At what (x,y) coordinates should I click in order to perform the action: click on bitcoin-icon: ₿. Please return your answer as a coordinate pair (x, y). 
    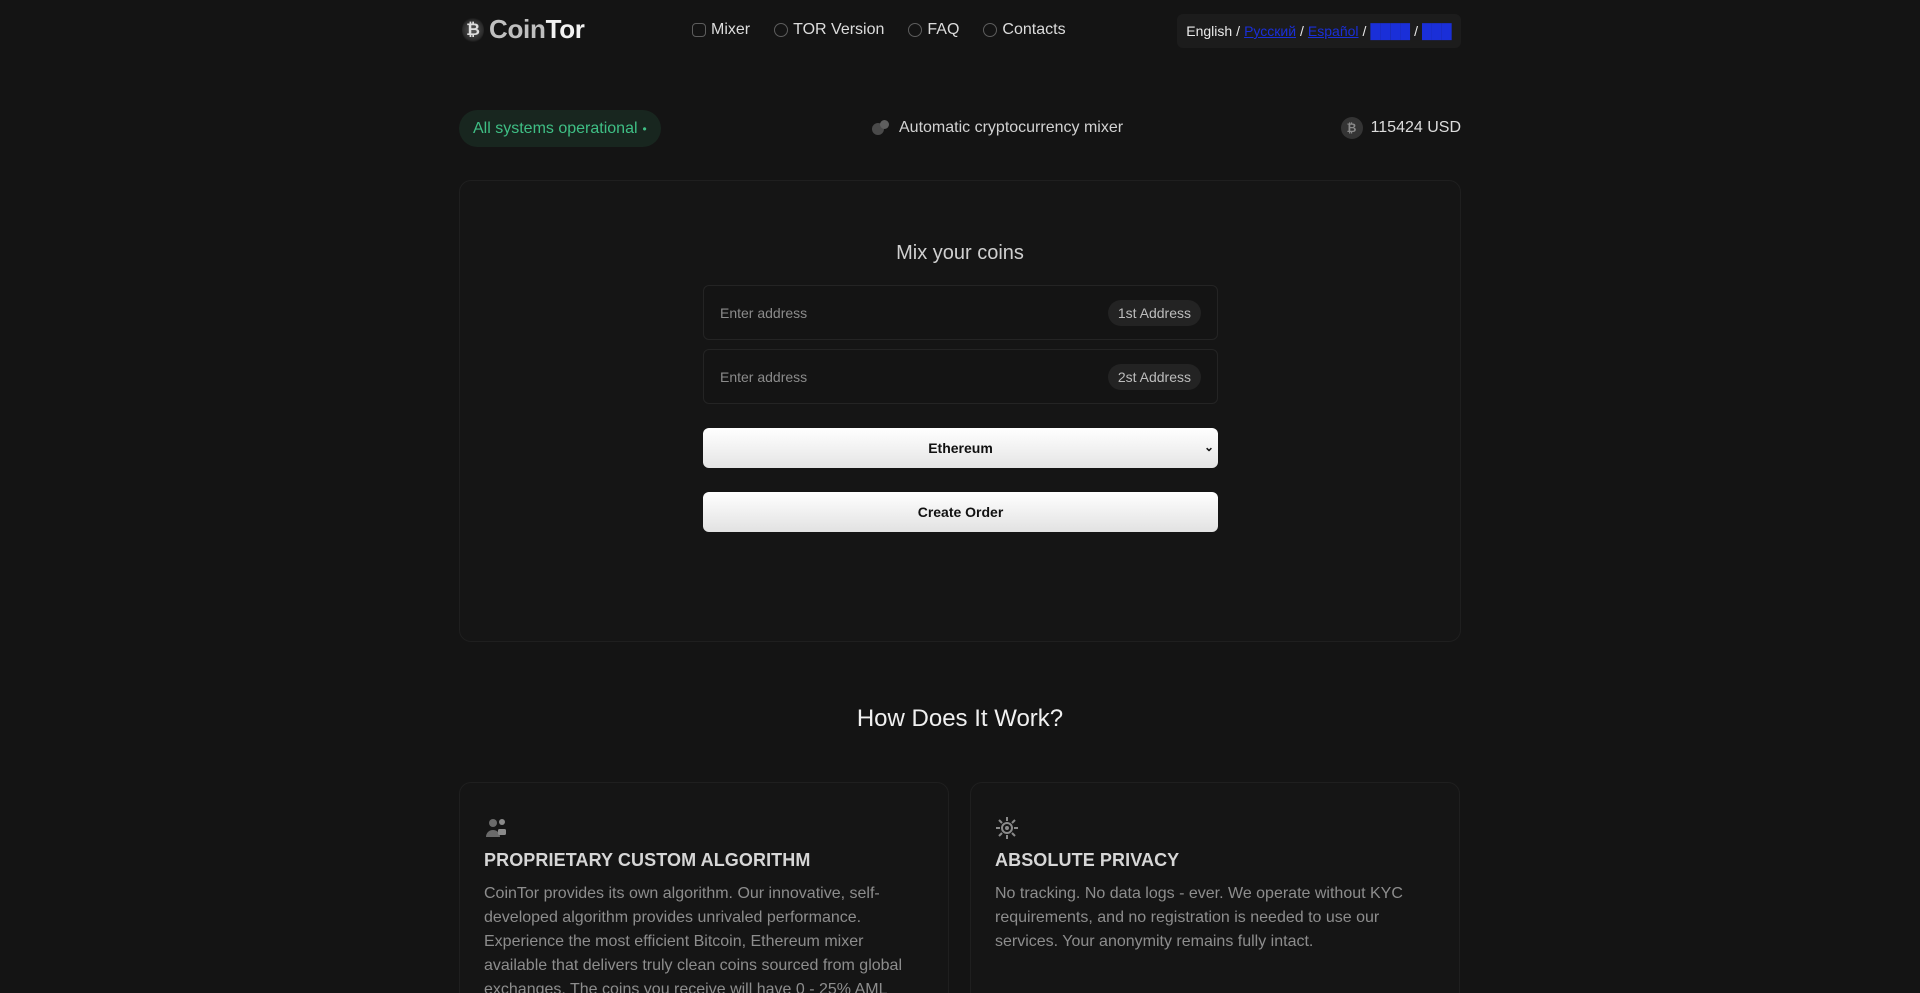
    Looking at the image, I should click on (1351, 128).